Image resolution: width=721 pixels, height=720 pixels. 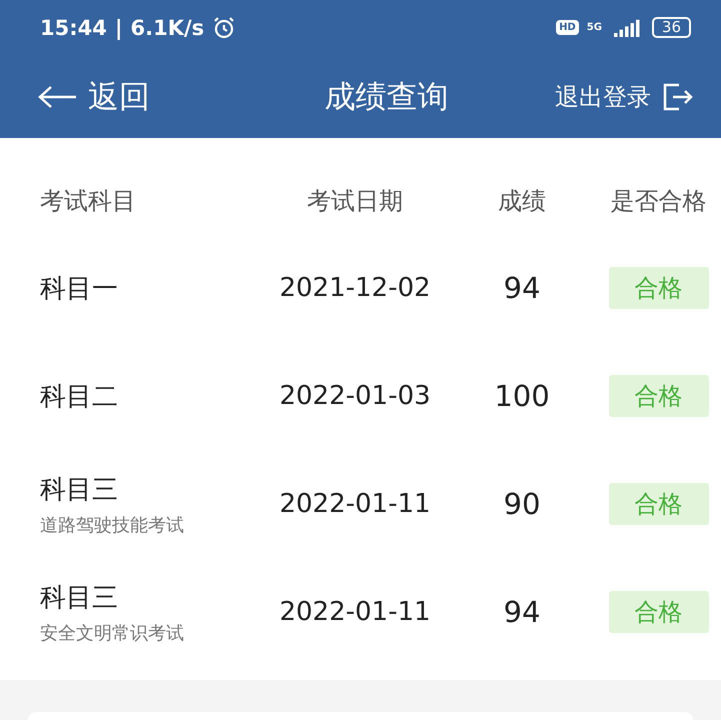 I want to click on exam-date: 2022-01-03, so click(x=355, y=396).